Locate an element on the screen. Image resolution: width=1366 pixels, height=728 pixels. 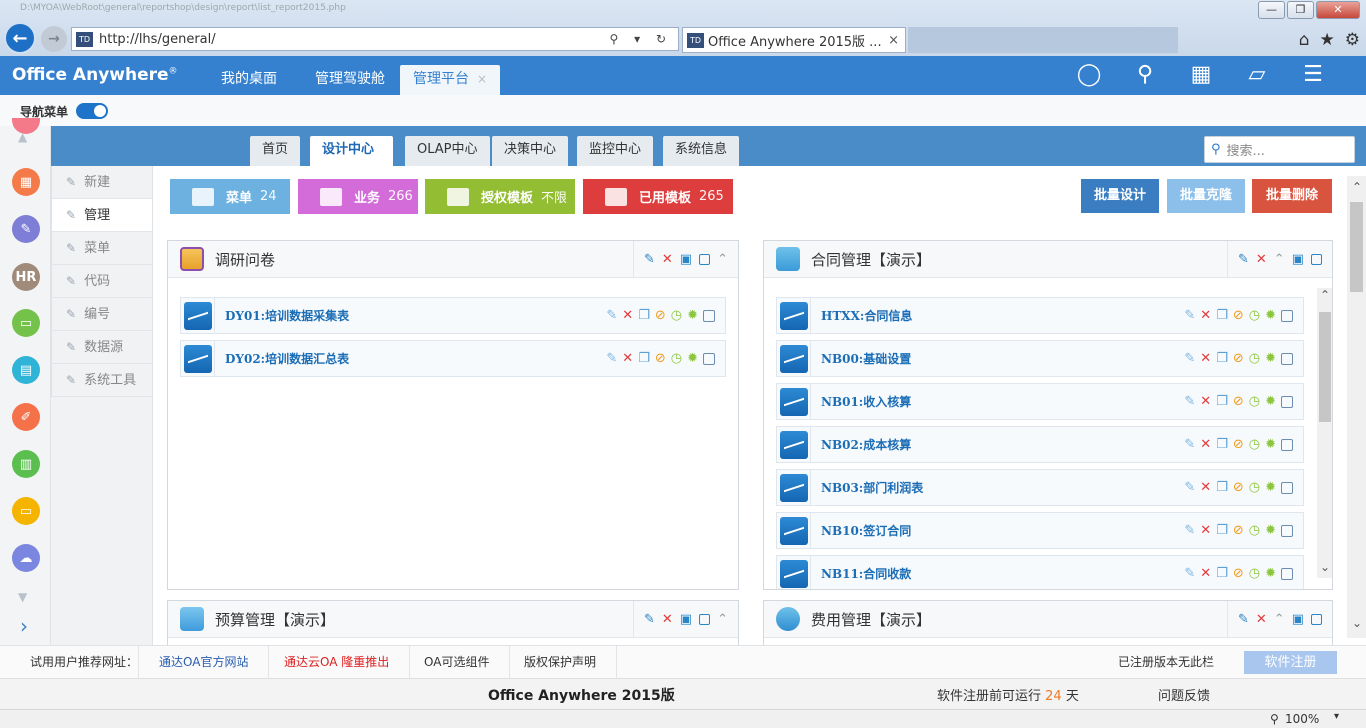
batch-design-button: 批量设计 is located at coordinates (1120, 196).